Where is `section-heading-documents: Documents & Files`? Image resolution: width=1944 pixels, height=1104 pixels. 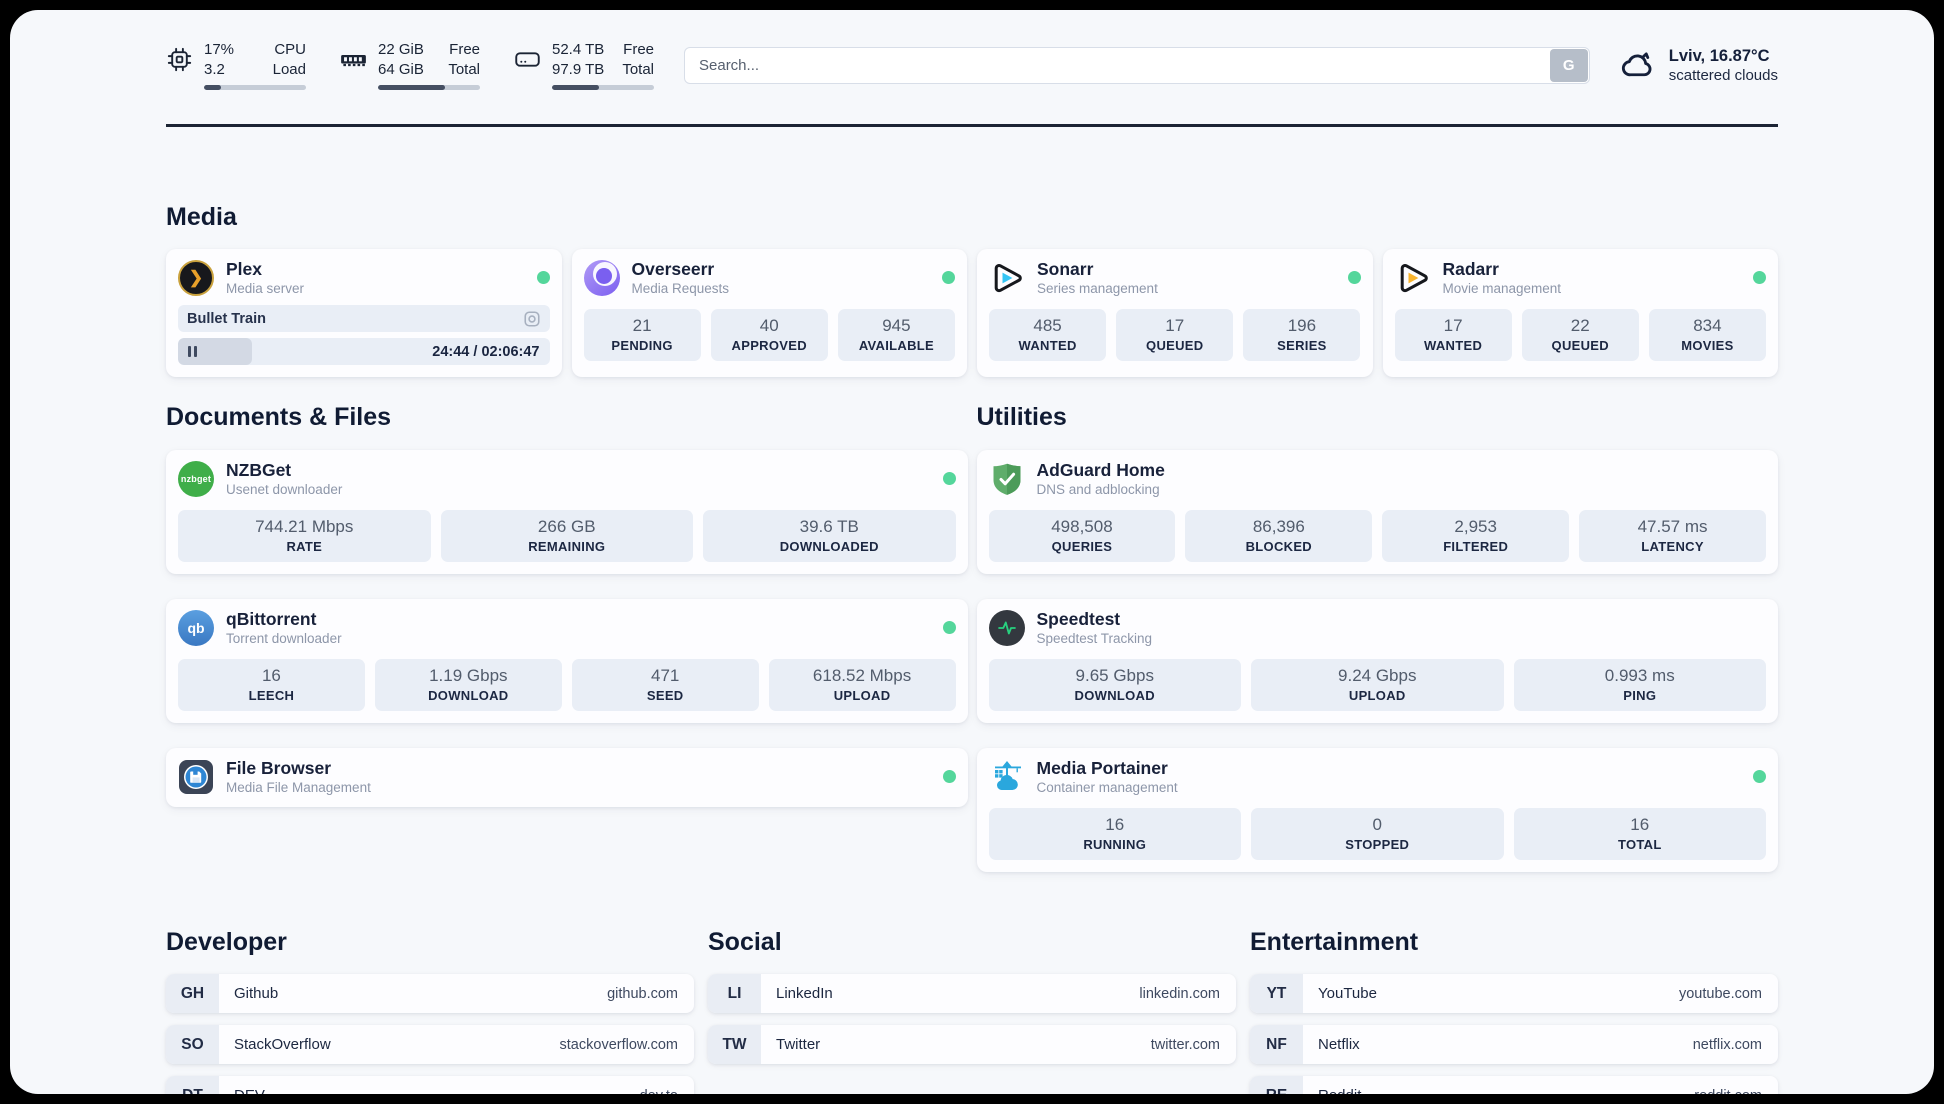
section-heading-documents: Documents & Files is located at coordinates (279, 417).